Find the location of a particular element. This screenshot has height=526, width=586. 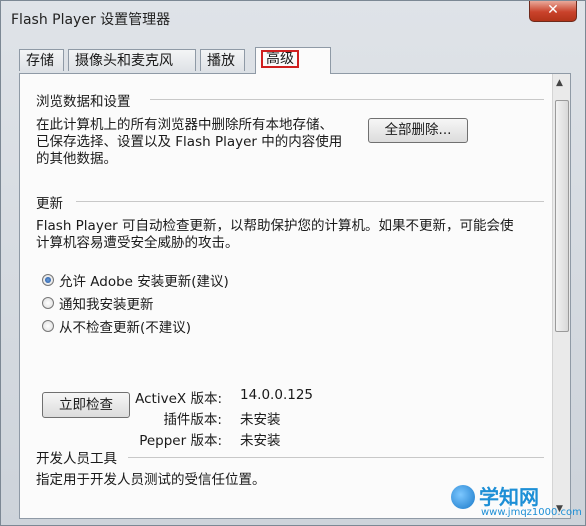

window-title: Flash Player 设置管理器 is located at coordinates (91, 20).